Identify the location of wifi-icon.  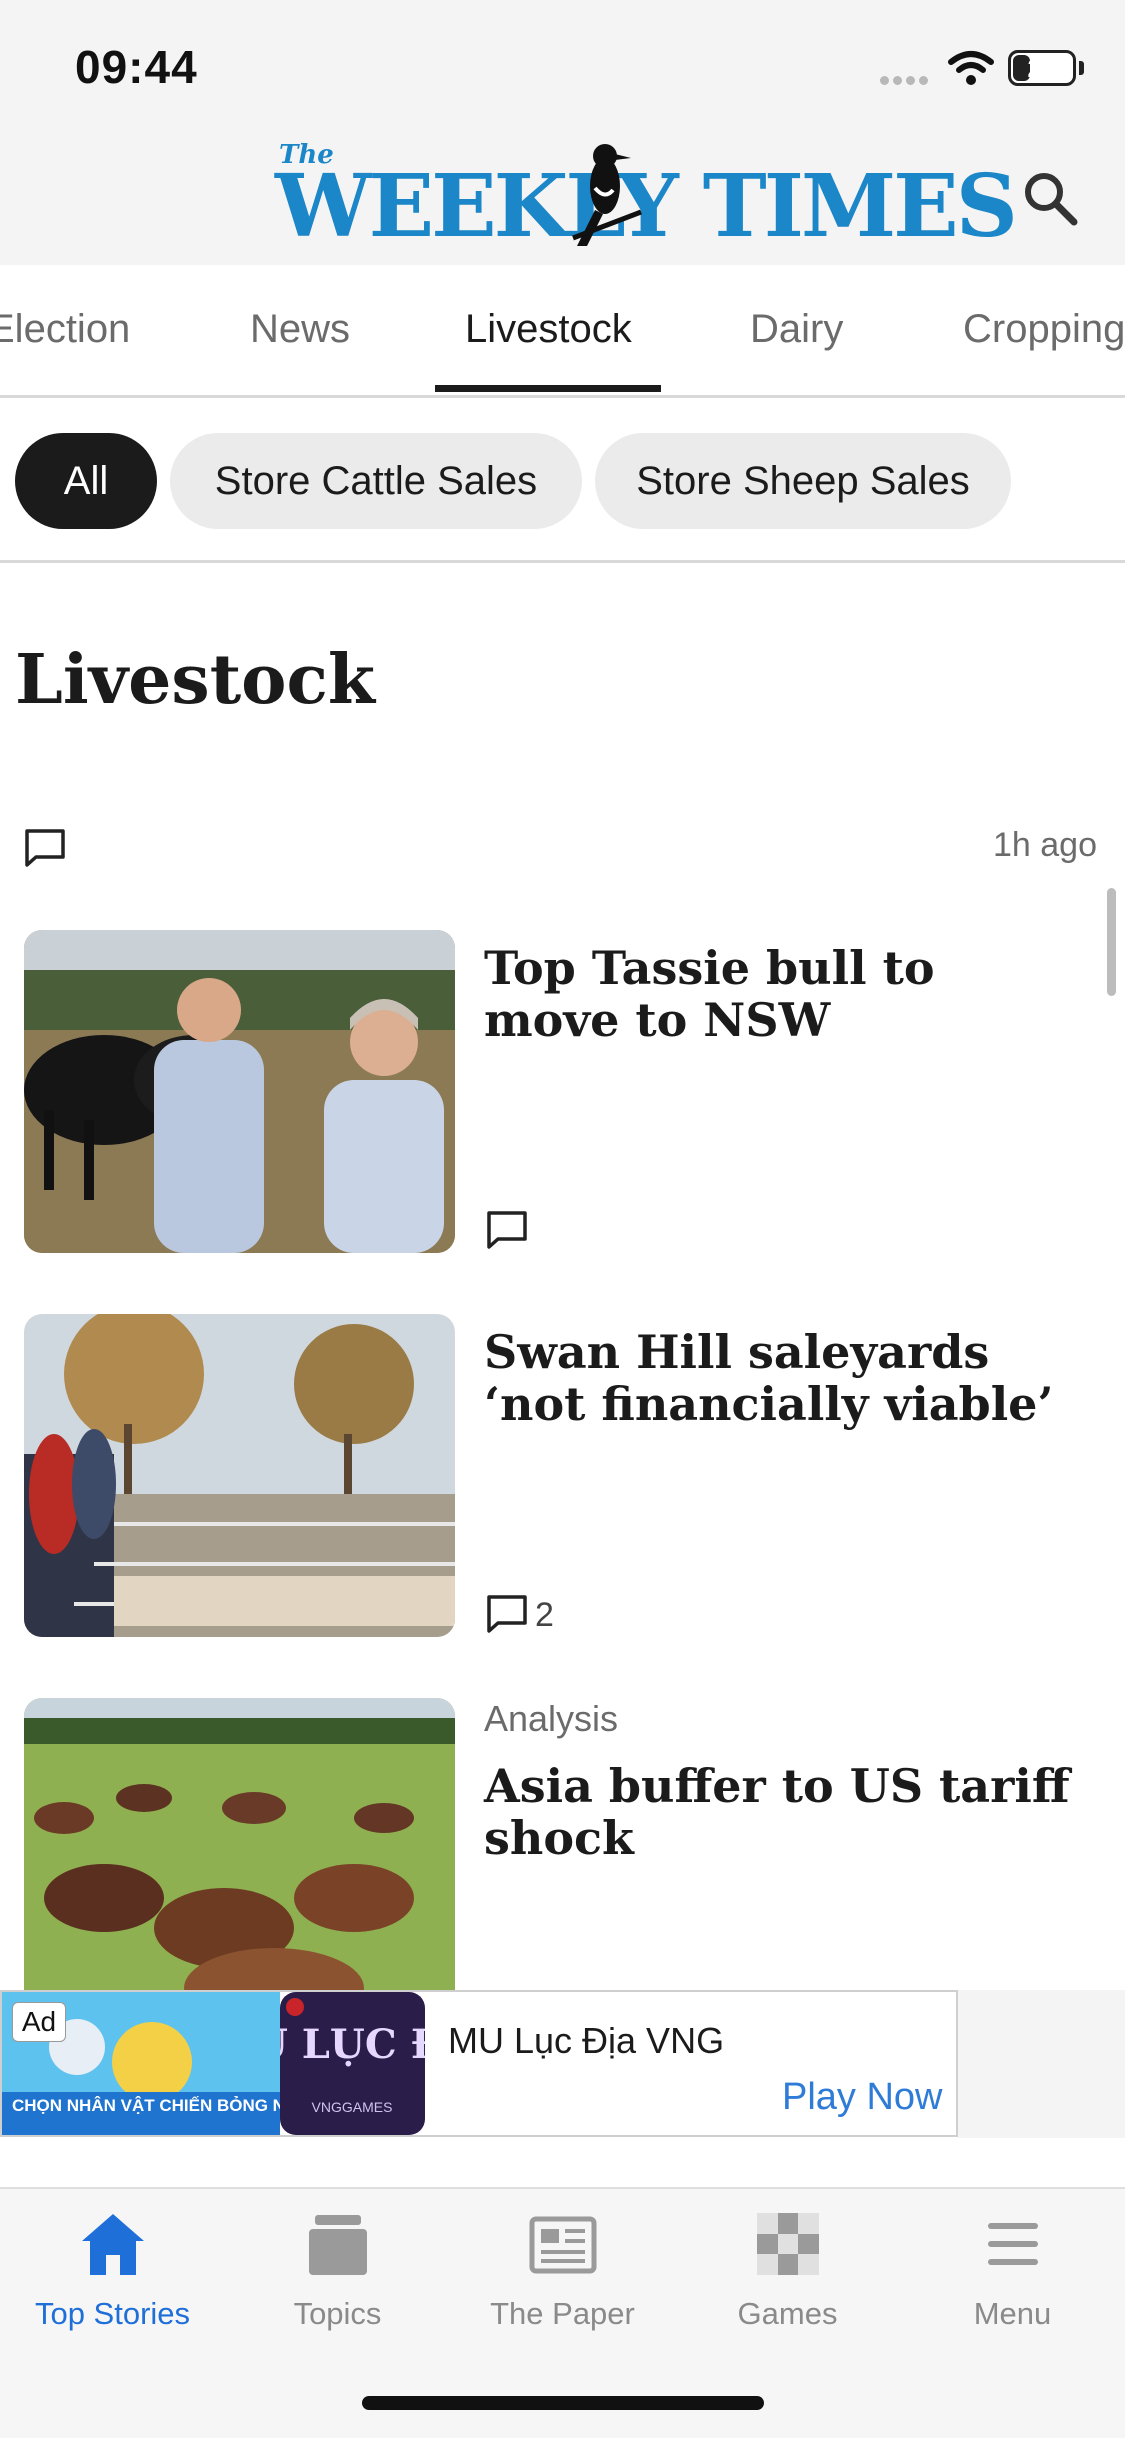
(971, 68).